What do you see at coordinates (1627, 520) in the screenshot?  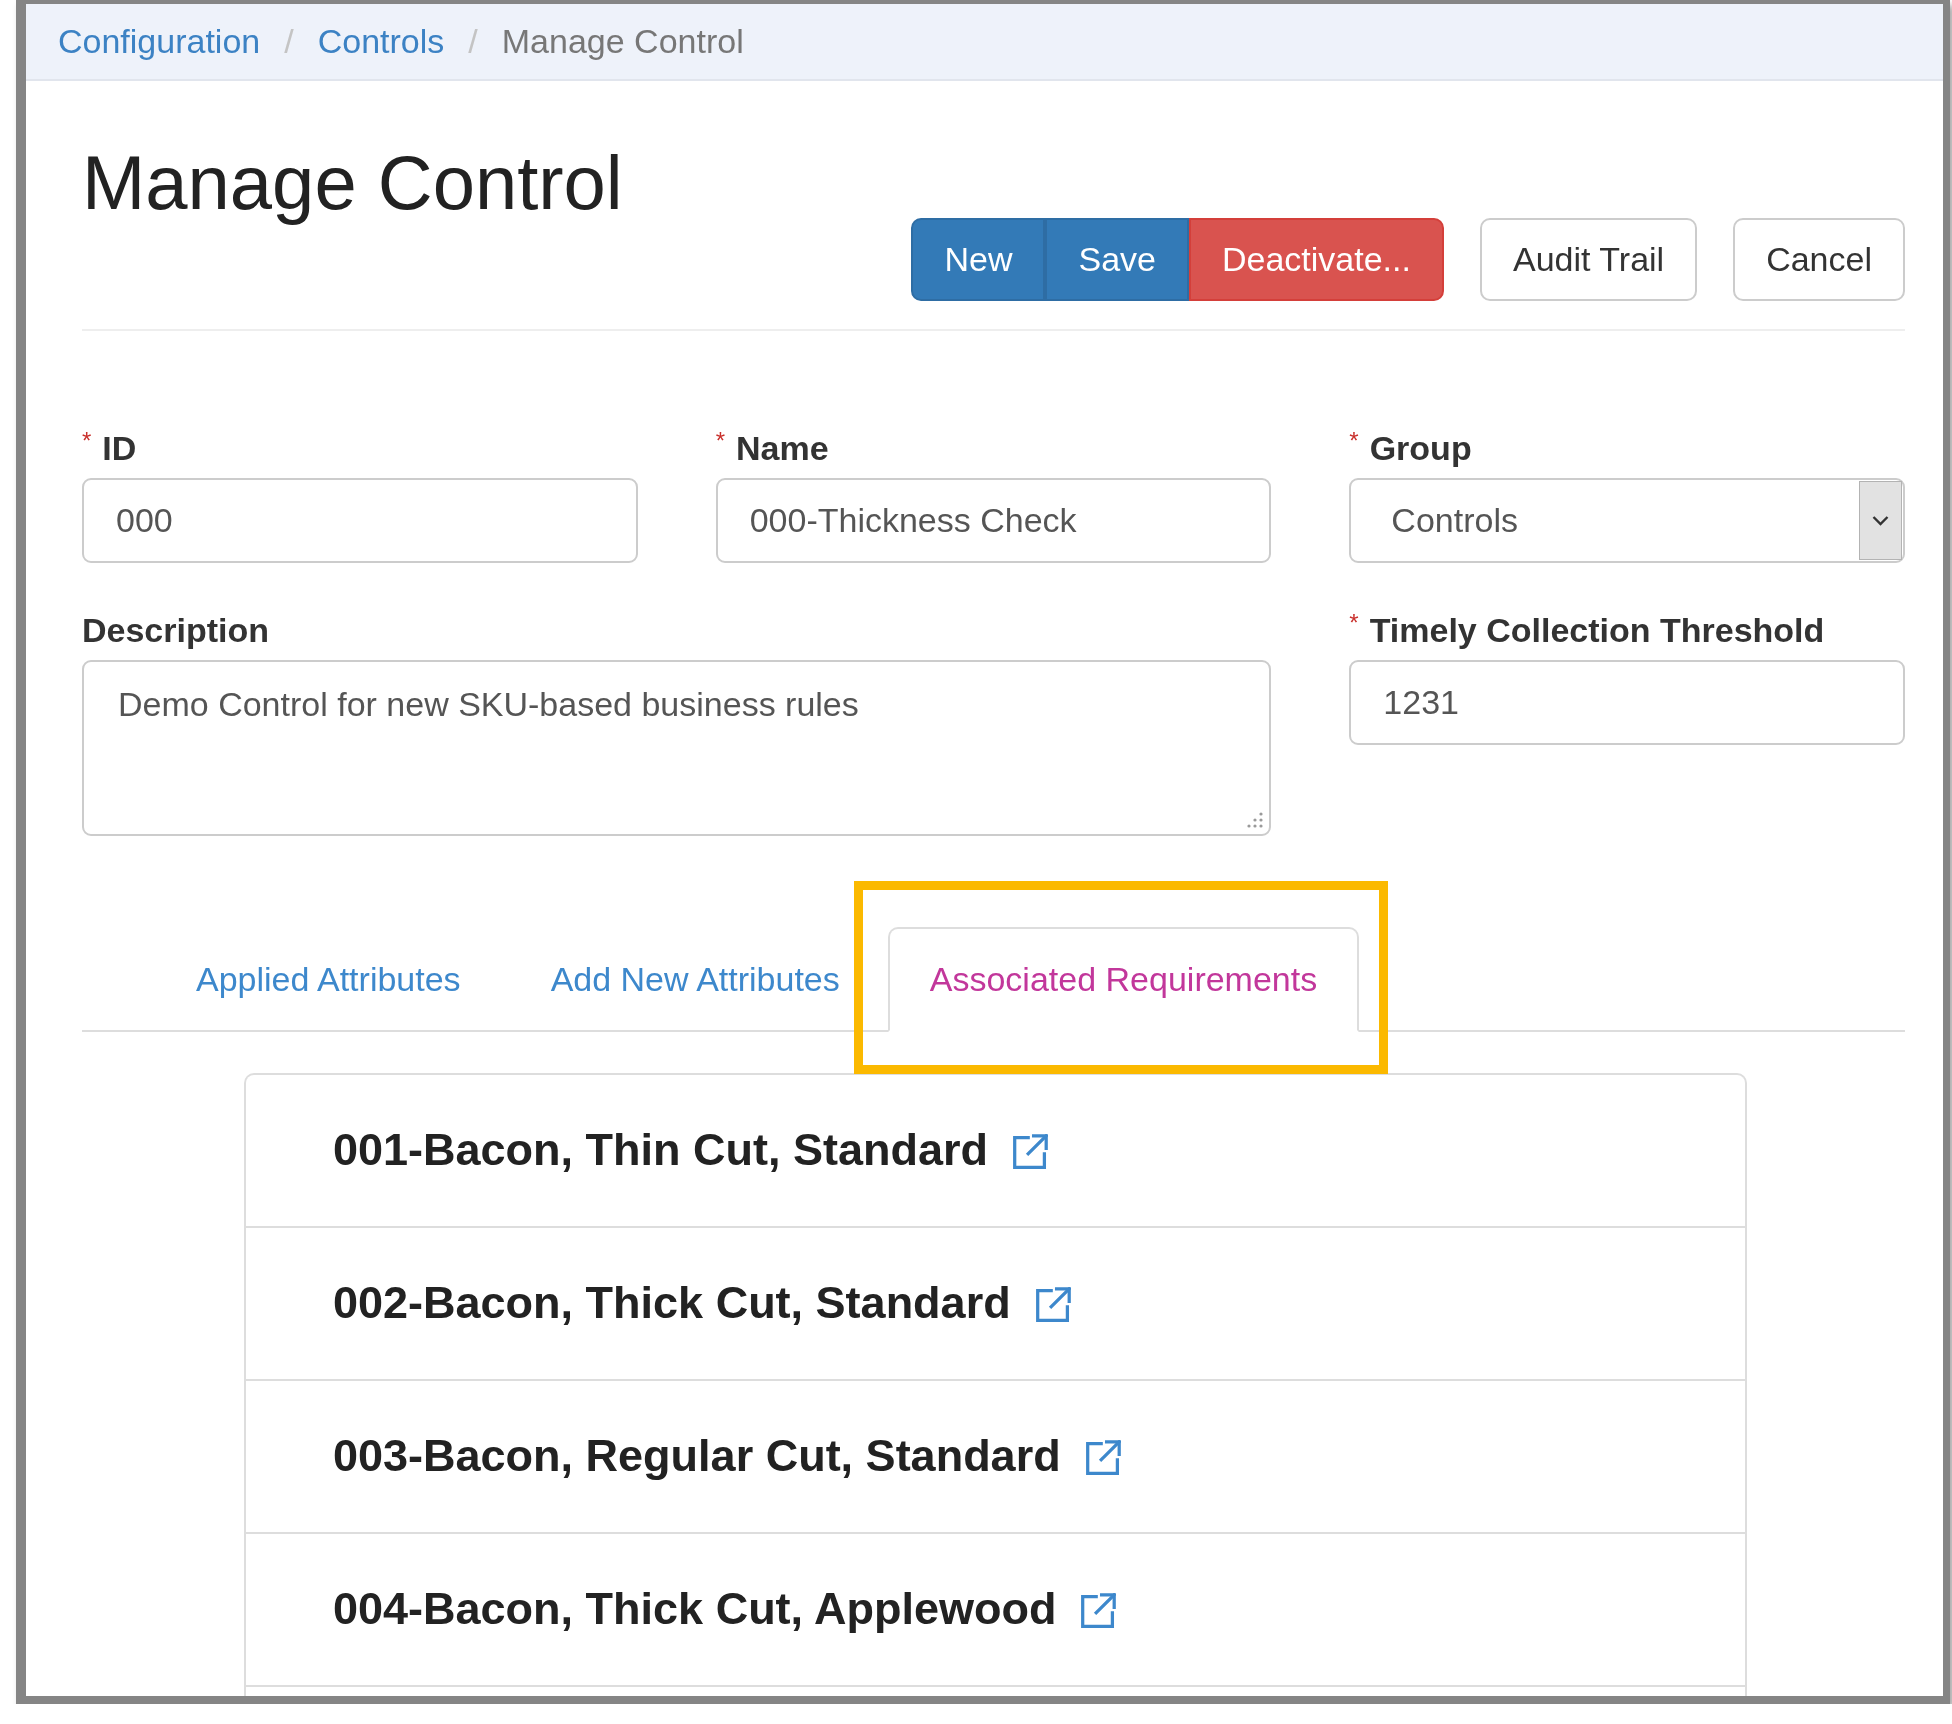 I see `dropdown-field: Controls` at bounding box center [1627, 520].